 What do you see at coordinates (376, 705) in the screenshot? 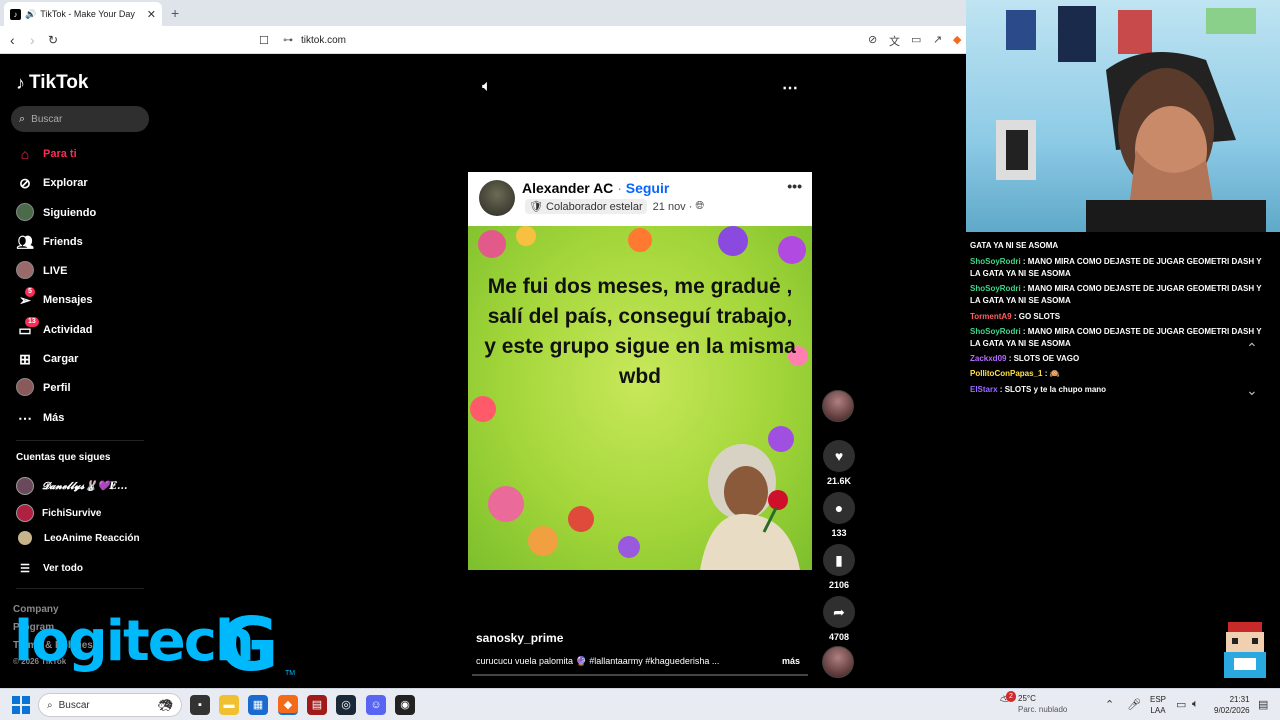
I see `discord-icon: ☺` at bounding box center [376, 705].